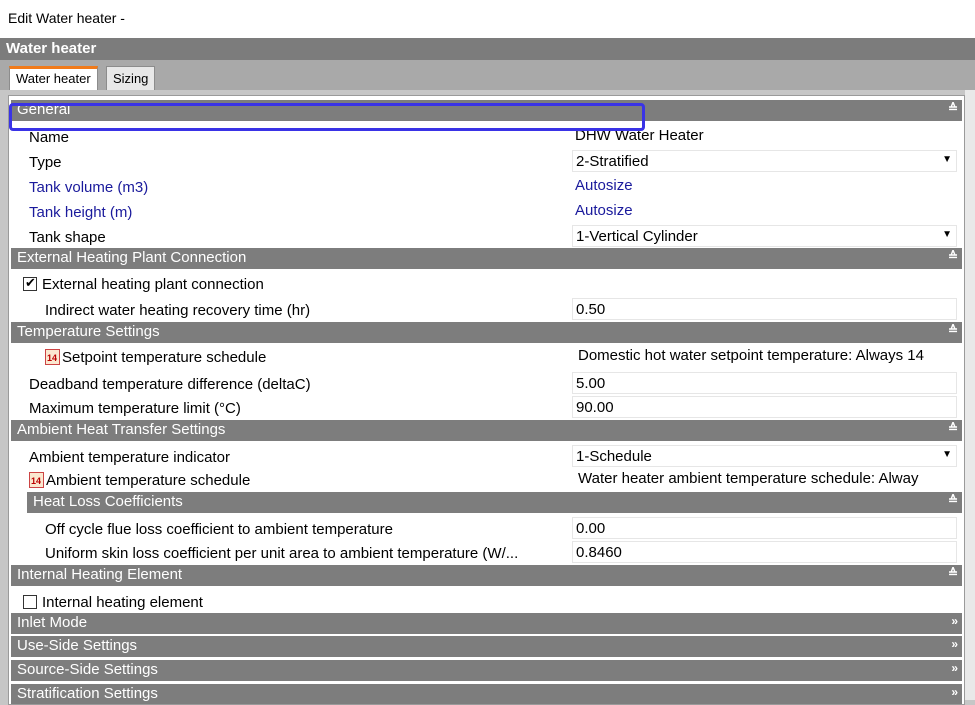  What do you see at coordinates (148, 480) in the screenshot?
I see `ambient-schedule-label: Ambient temperature schedule` at bounding box center [148, 480].